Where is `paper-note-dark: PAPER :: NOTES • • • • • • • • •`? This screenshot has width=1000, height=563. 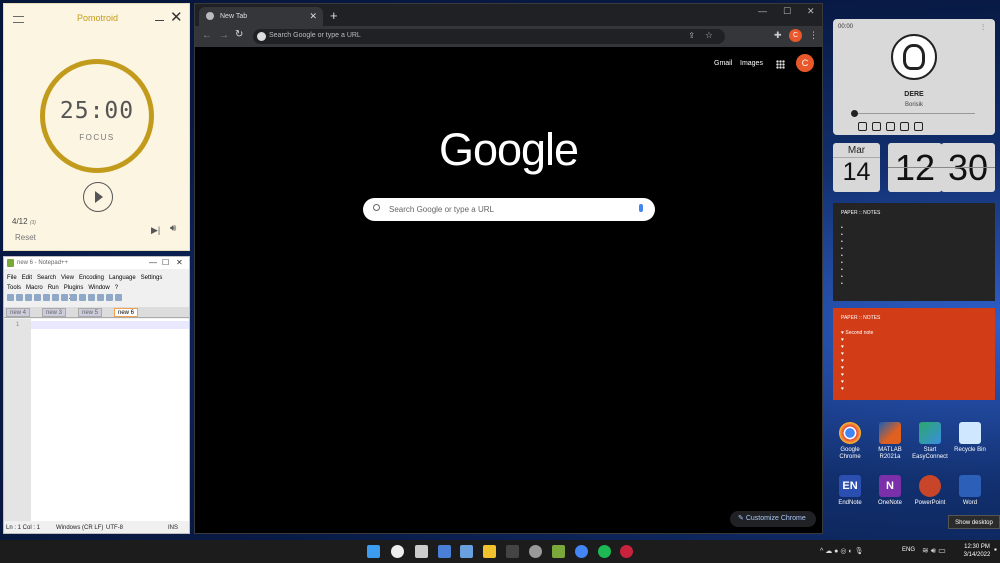
paper-note-dark: PAPER :: NOTES • • • • • • • • • is located at coordinates (914, 252).